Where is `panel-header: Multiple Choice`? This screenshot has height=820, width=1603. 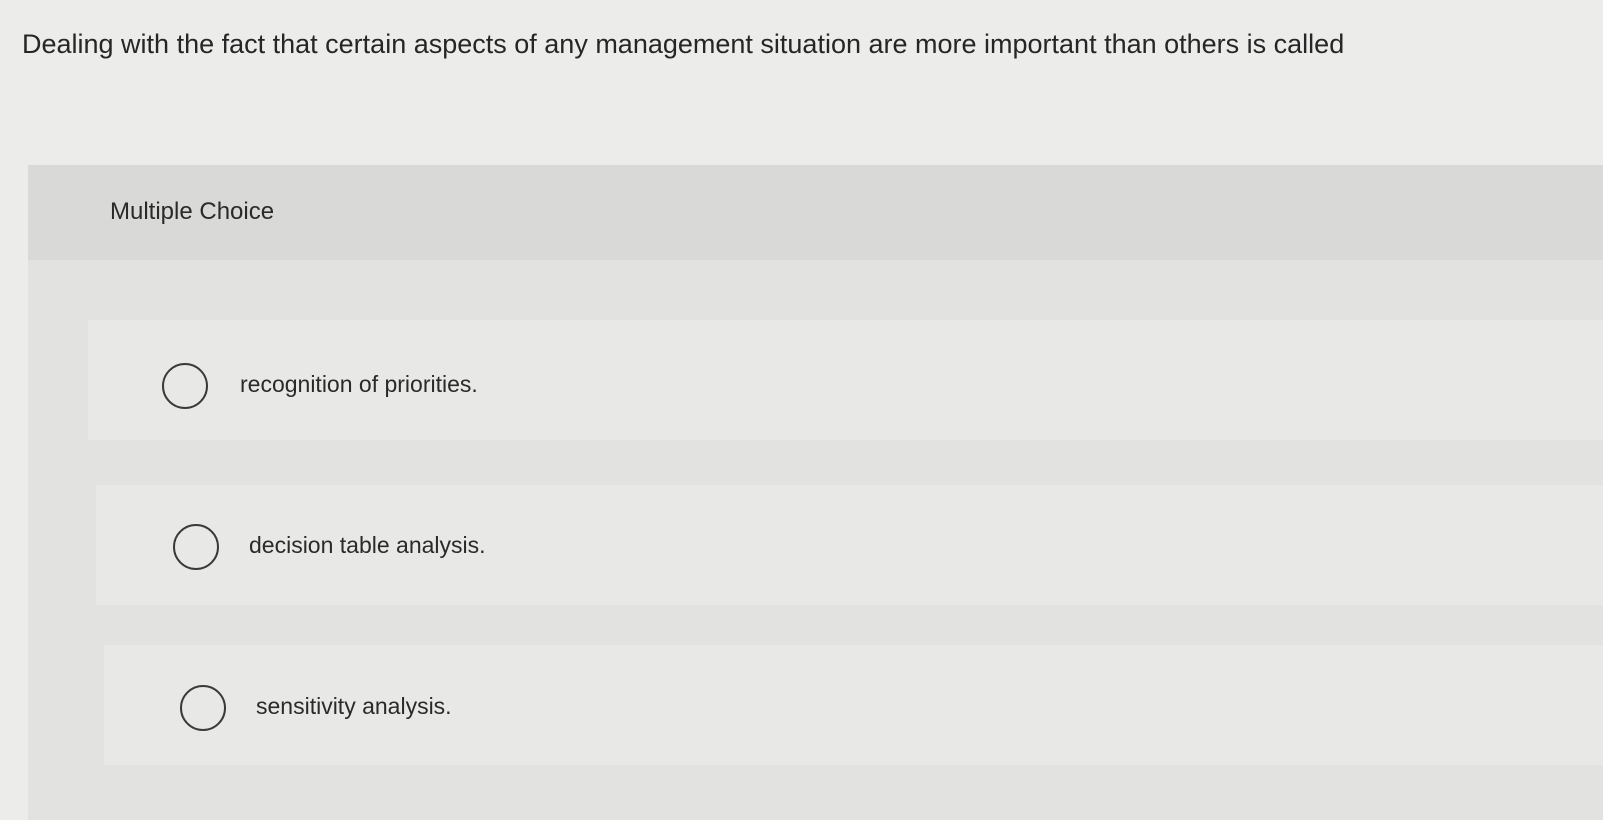 panel-header: Multiple Choice is located at coordinates (815, 212).